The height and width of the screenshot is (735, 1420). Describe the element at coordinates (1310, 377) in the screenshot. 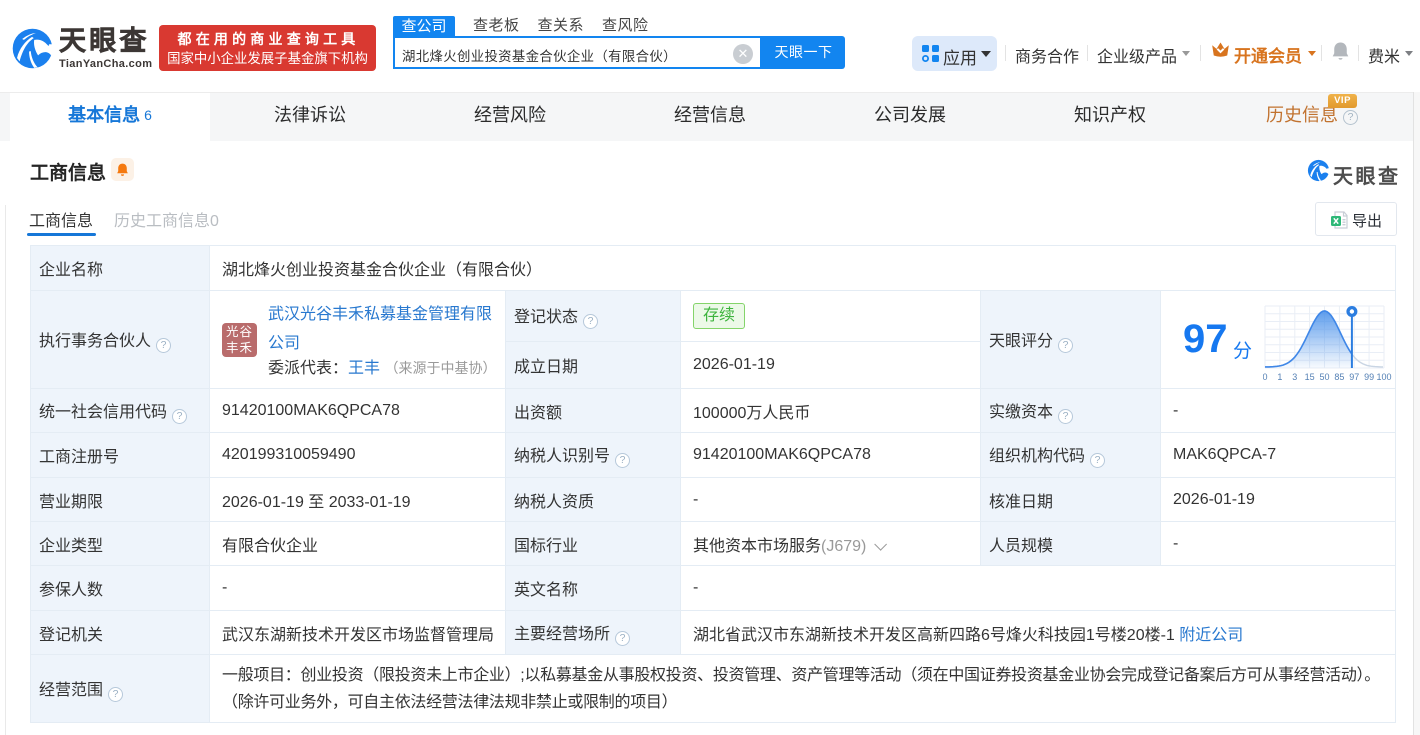

I see `svg-text: 15` at that location.